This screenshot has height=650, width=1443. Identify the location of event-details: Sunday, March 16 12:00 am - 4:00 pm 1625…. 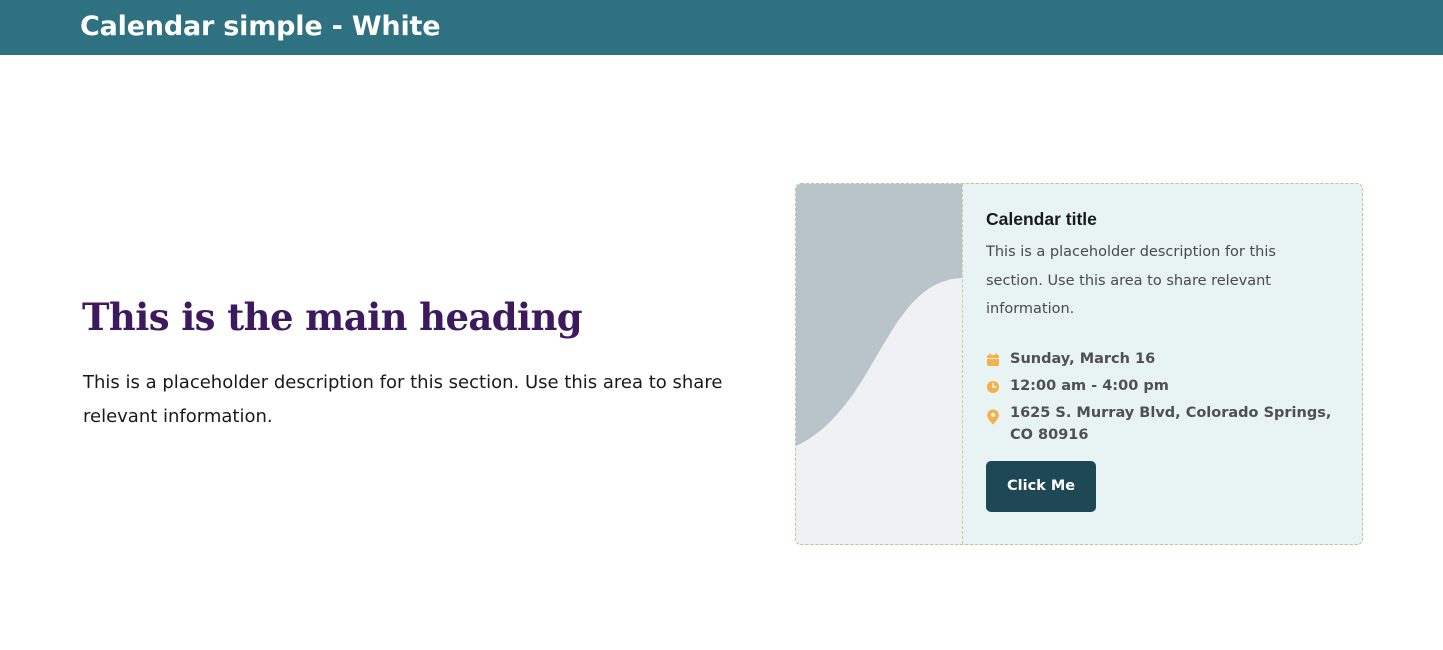
(1161, 397).